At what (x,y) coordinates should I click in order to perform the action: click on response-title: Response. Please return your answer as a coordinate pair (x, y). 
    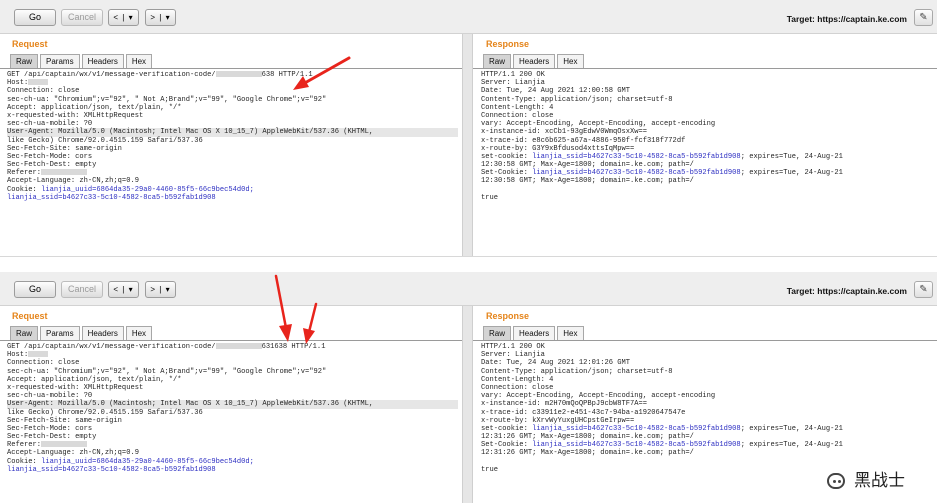
    Looking at the image, I should click on (508, 44).